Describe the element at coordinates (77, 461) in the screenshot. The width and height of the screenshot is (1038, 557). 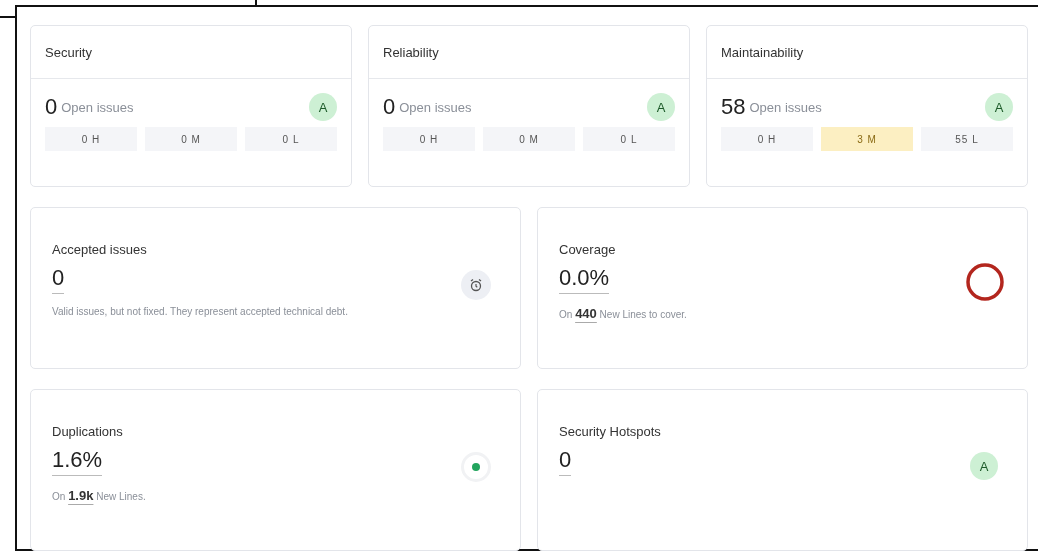
I see `metric-value: 1.6%` at that location.